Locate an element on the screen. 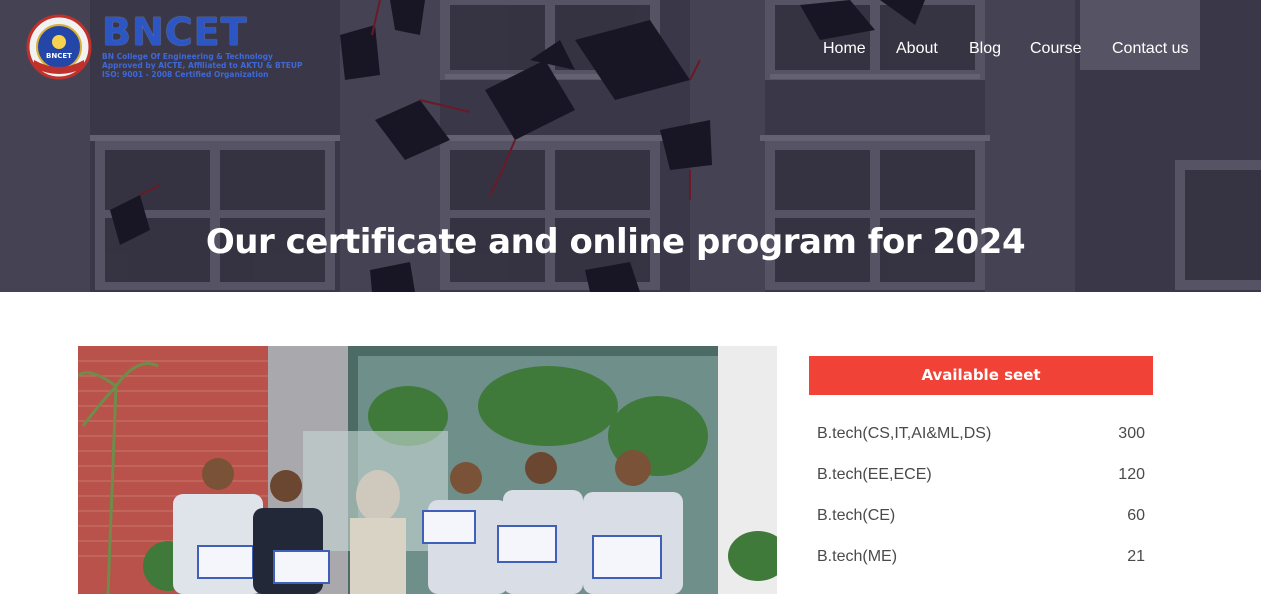  seat-row: B.tech(ME) 21 is located at coordinates (981, 560).